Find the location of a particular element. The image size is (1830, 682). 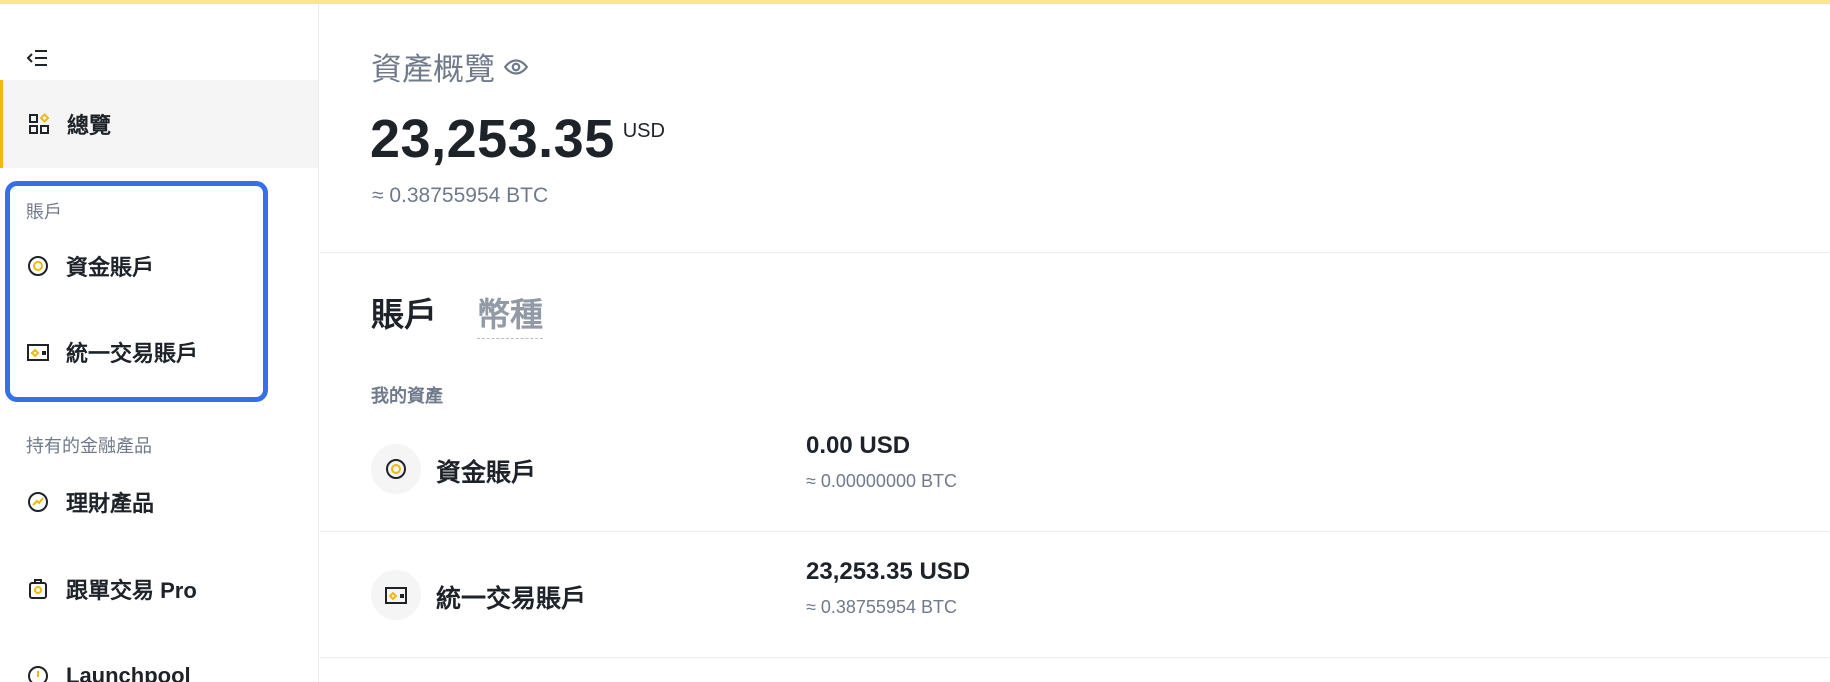

asset-btc-value: ≈ 0.00000000 BTC is located at coordinates (881, 481).